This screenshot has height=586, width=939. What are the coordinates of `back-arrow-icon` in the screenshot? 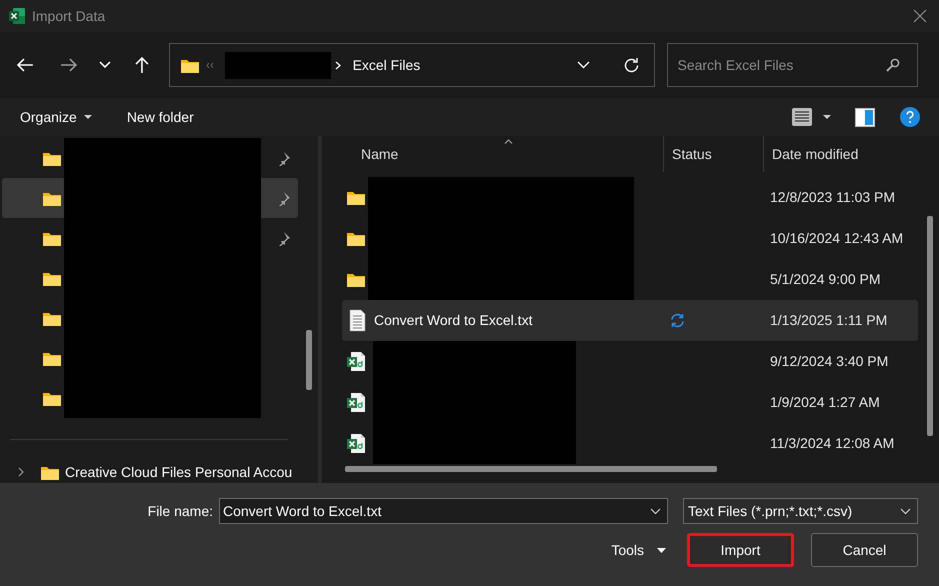 It's located at (25, 65).